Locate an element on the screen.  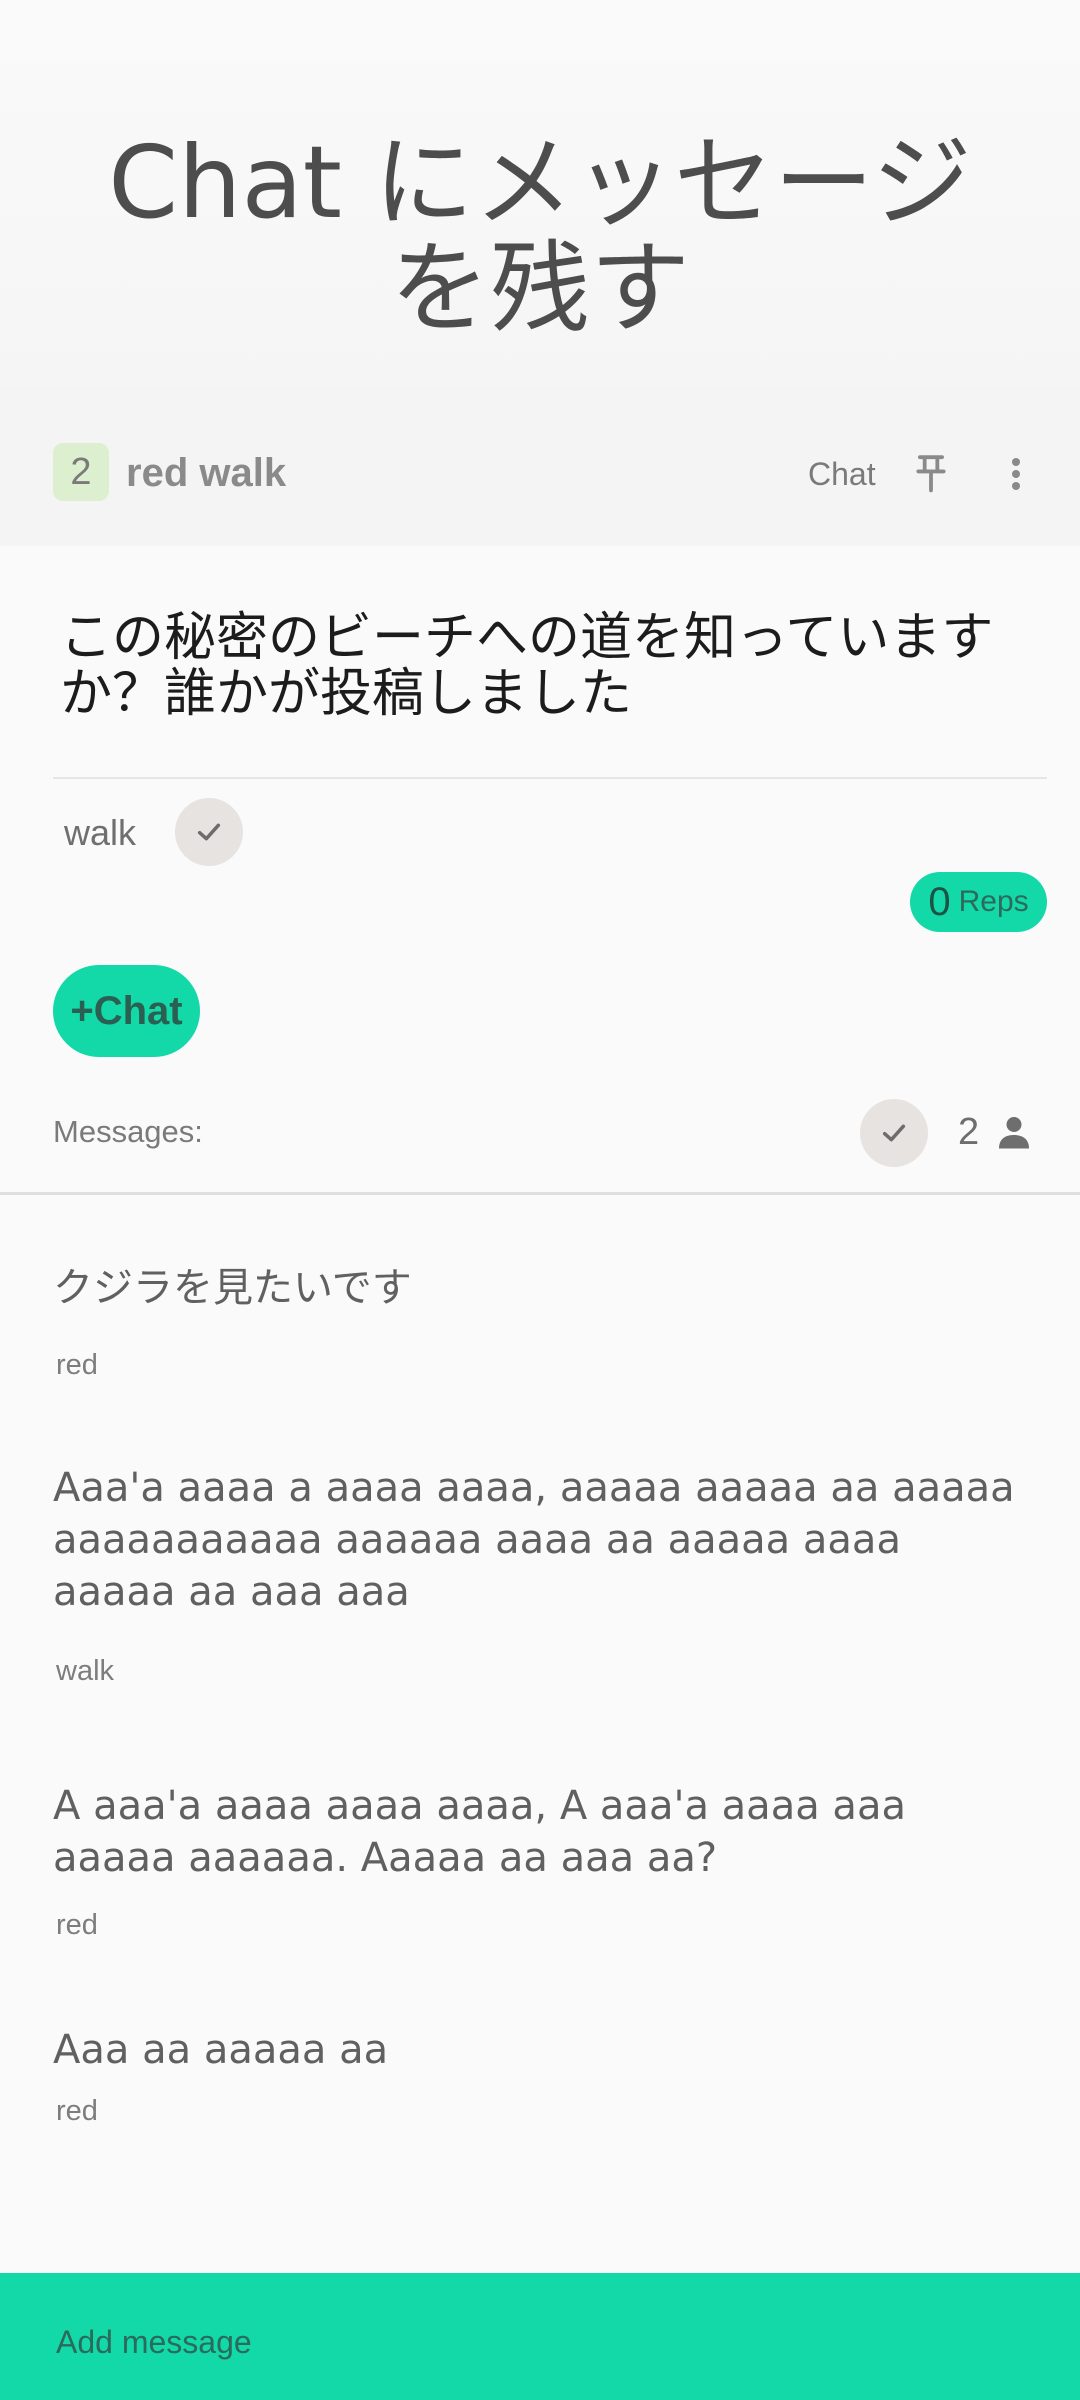
reps-count: 0 is located at coordinates (939, 902).